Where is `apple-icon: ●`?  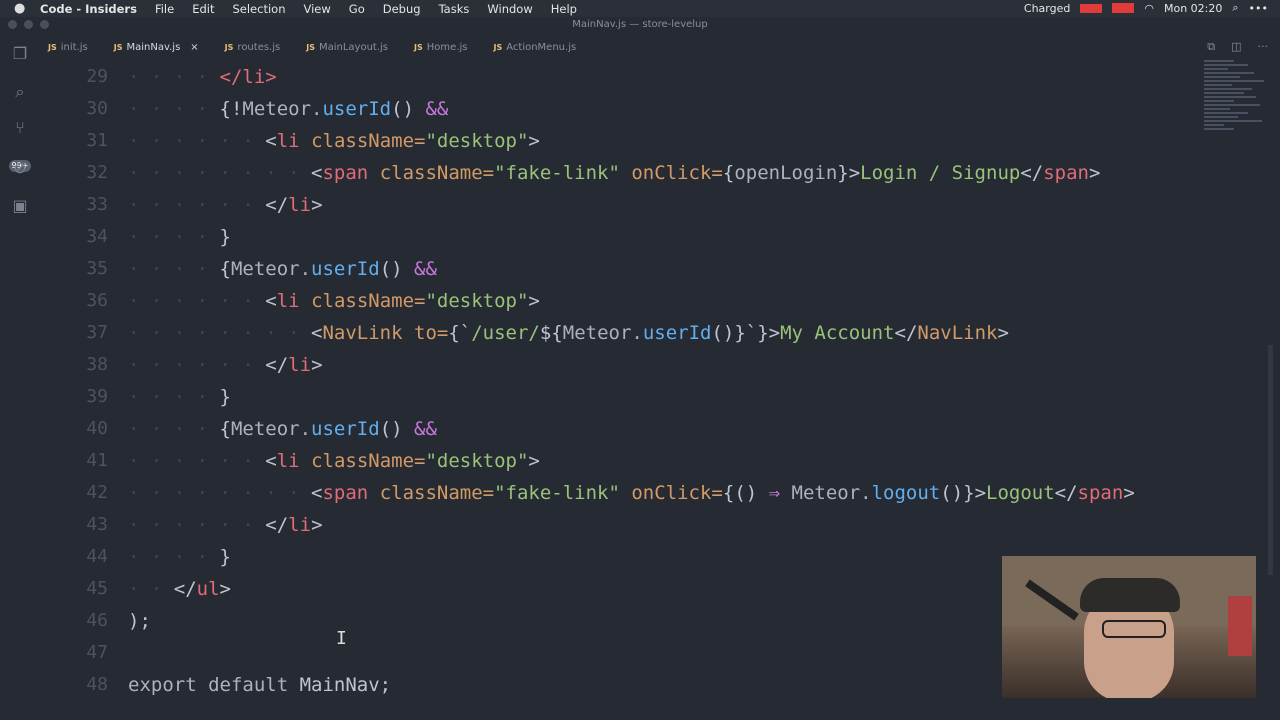
apple-icon: ● is located at coordinates (21, 8).